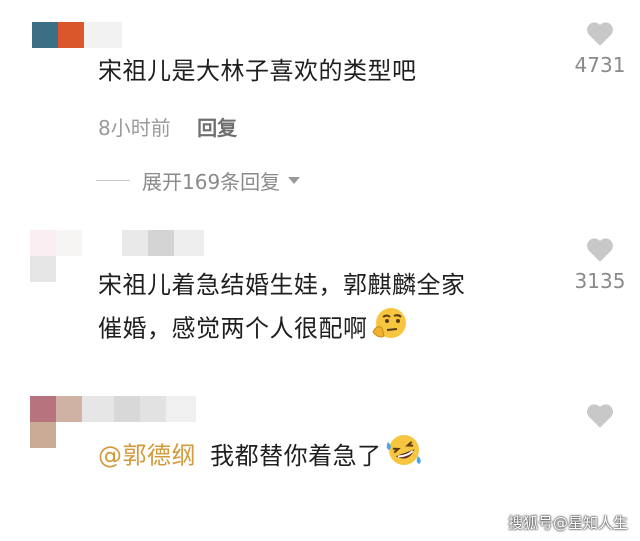  I want to click on avatar-censored, so click(77, 35).